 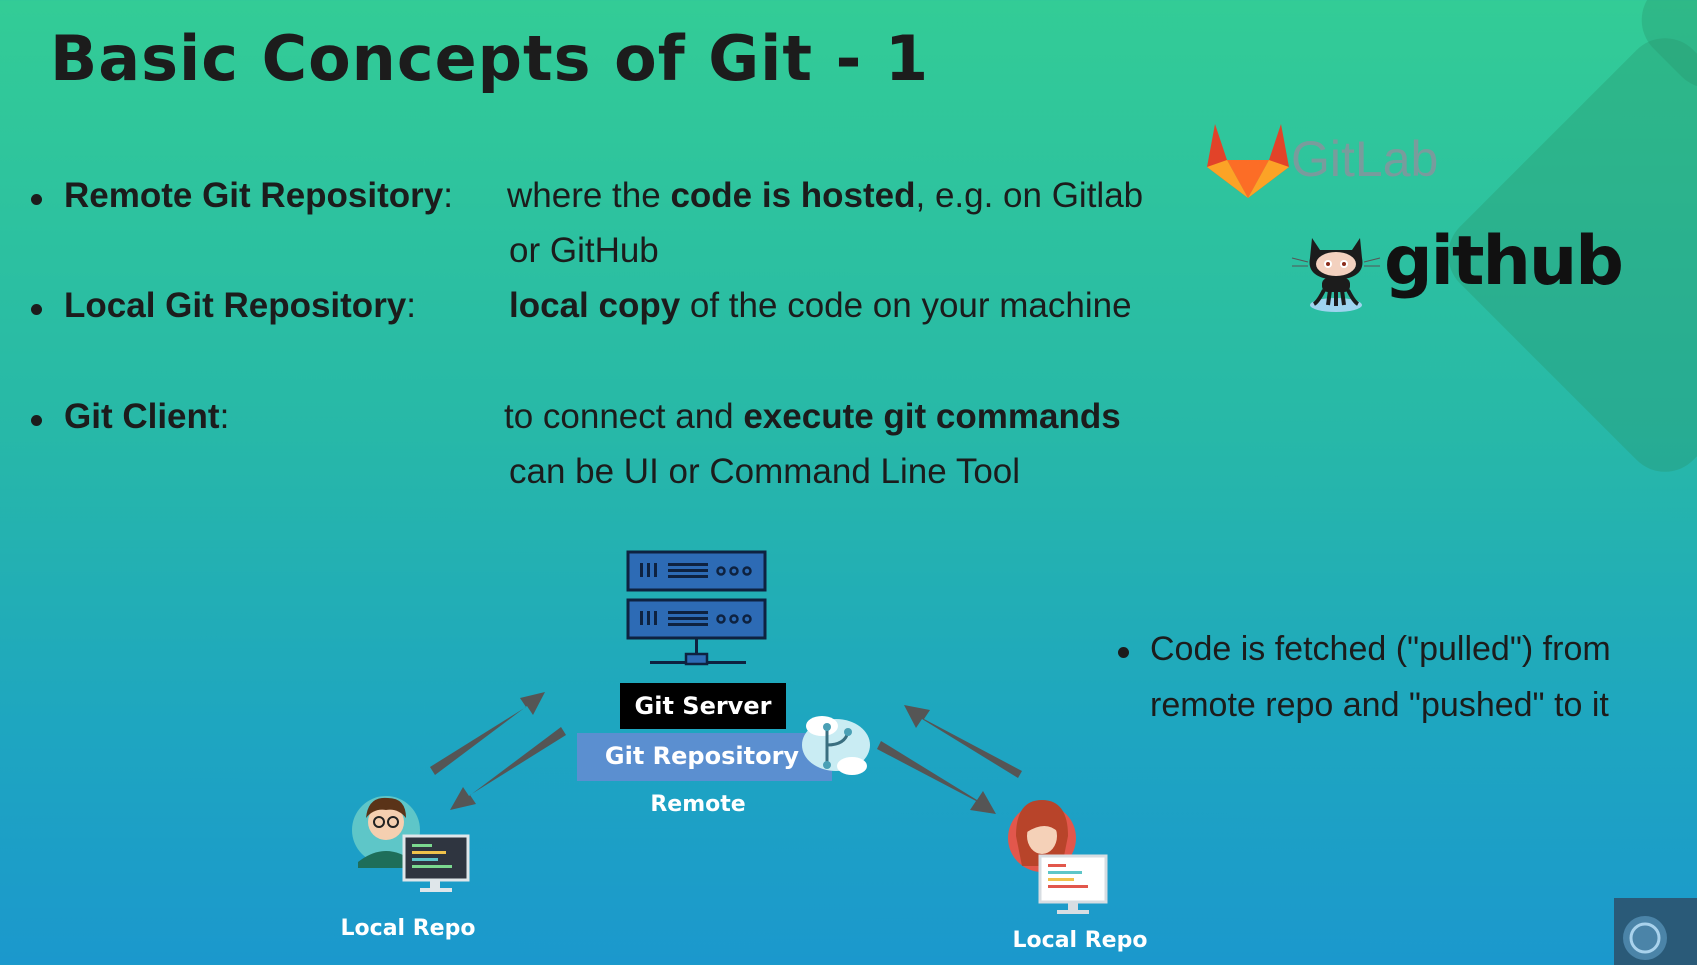 What do you see at coordinates (408, 928) in the screenshot?
I see `local-repo-left-label: Local Repo` at bounding box center [408, 928].